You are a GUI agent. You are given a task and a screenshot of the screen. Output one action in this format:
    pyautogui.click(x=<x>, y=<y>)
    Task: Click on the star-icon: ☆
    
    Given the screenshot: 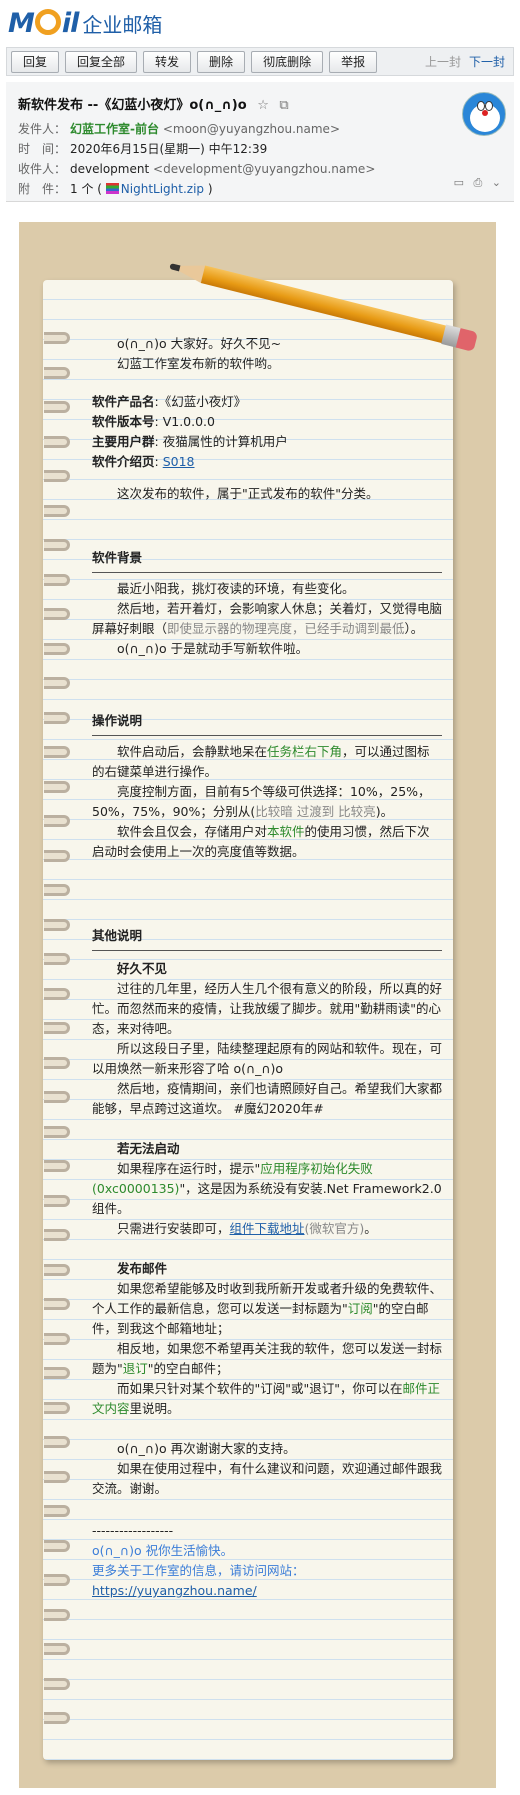 What is the action you would take?
    pyautogui.click(x=263, y=105)
    